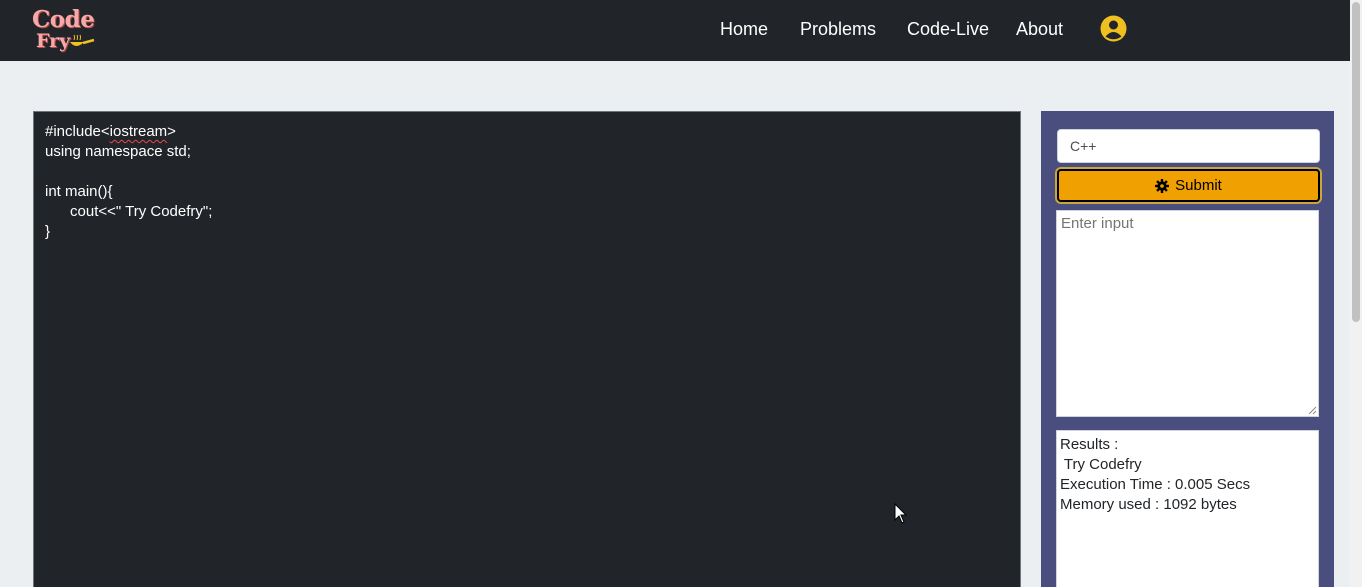 This screenshot has height=587, width=1362. What do you see at coordinates (1188, 146) in the screenshot?
I see `language-select: C++` at bounding box center [1188, 146].